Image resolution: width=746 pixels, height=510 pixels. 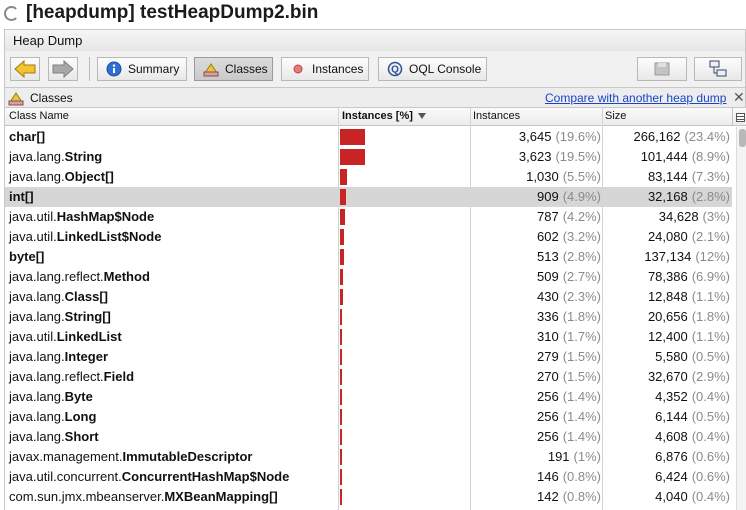 What do you see at coordinates (25, 69) in the screenshot?
I see `back-button` at bounding box center [25, 69].